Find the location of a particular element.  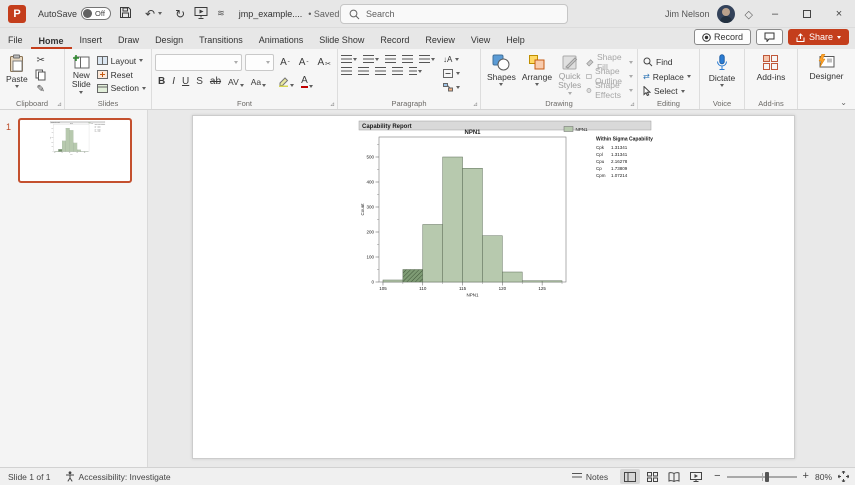

increase-indent-button is located at coordinates (407, 59).